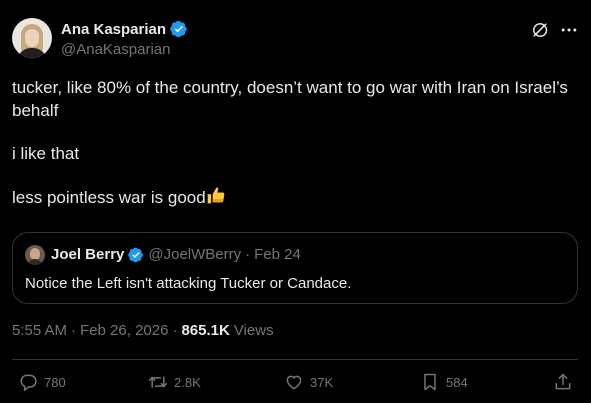  What do you see at coordinates (540, 30) in the screenshot?
I see `grok-icon` at bounding box center [540, 30].